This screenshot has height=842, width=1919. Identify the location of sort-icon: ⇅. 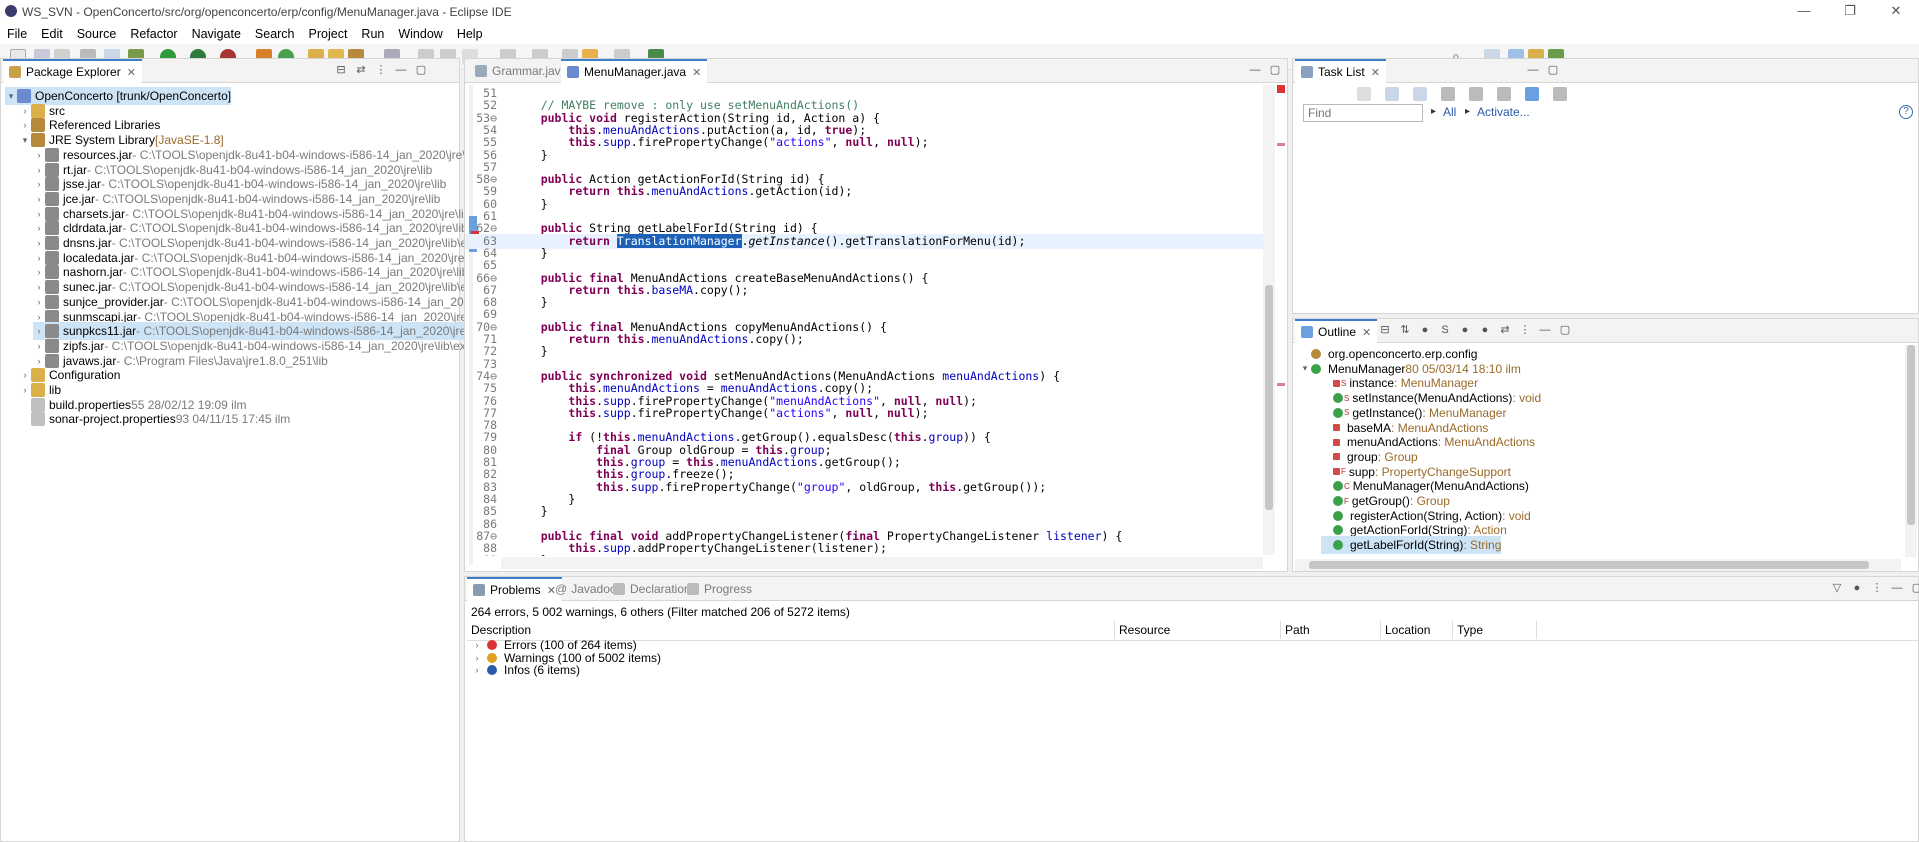
(1405, 330).